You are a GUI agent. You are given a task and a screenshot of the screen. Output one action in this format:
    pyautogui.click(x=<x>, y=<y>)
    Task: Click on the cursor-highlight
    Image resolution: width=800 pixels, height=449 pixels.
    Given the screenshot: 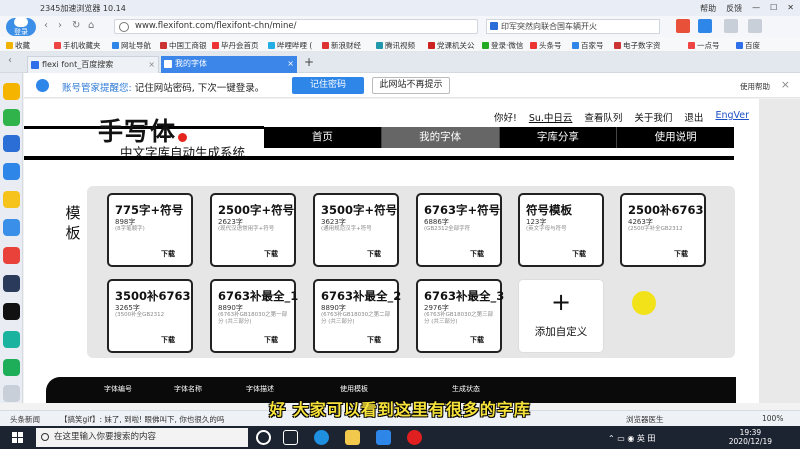 What is the action you would take?
    pyautogui.click(x=644, y=303)
    